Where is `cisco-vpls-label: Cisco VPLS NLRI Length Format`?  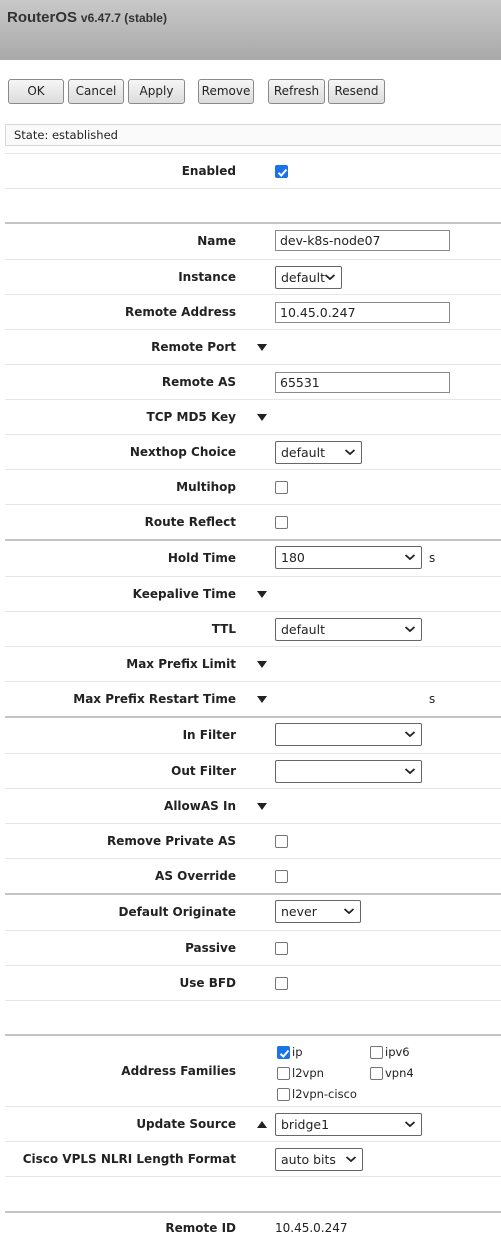
cisco-vpls-label: Cisco VPLS NLRI Length Format is located at coordinates (129, 1159).